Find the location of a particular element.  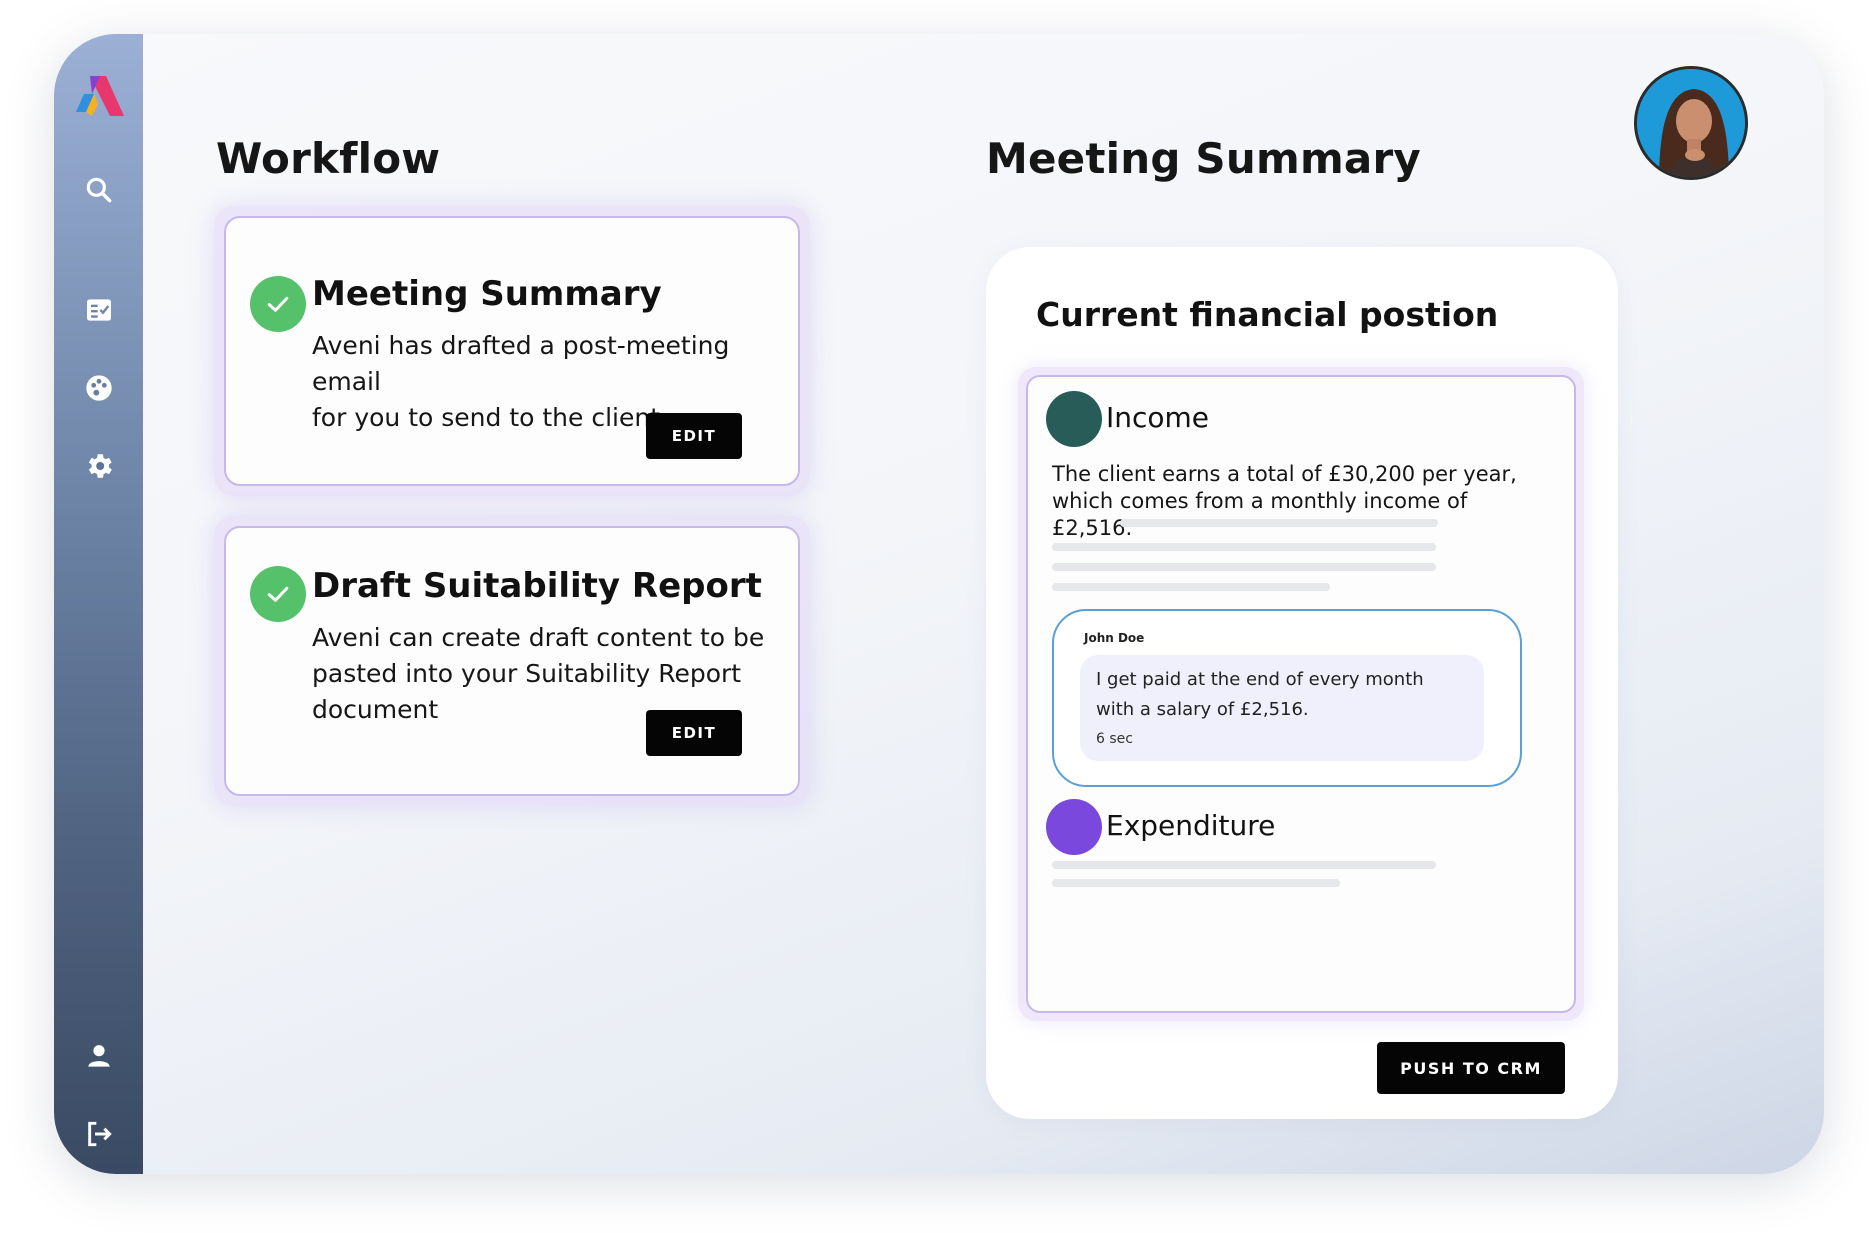

search-icon is located at coordinates (99, 190).